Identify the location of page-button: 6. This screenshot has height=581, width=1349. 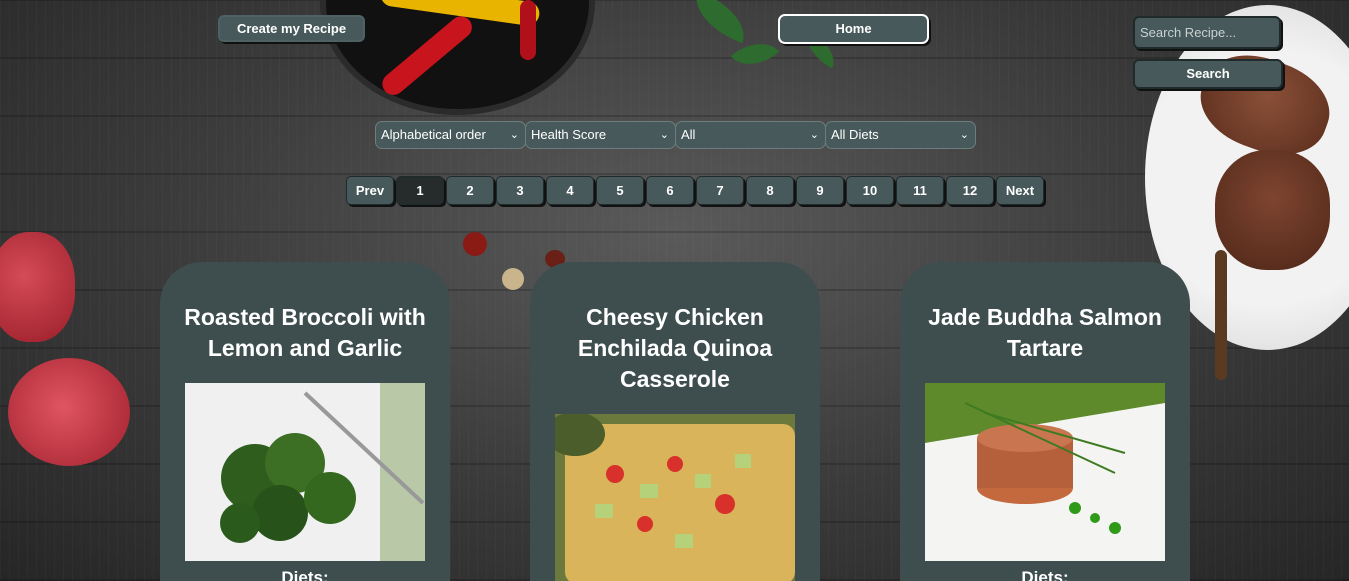
(670, 190).